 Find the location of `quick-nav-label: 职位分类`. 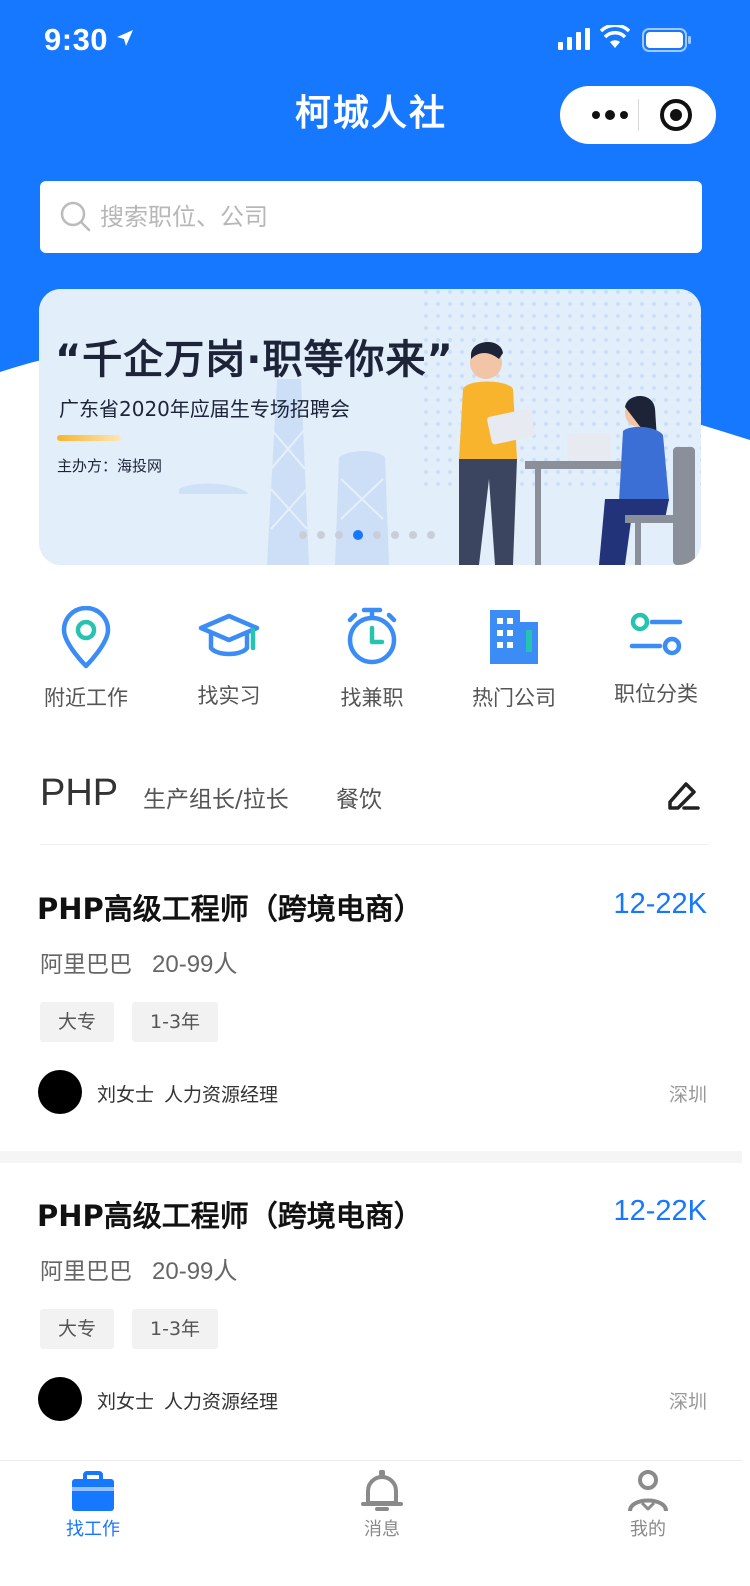

quick-nav-label: 职位分类 is located at coordinates (656, 694).